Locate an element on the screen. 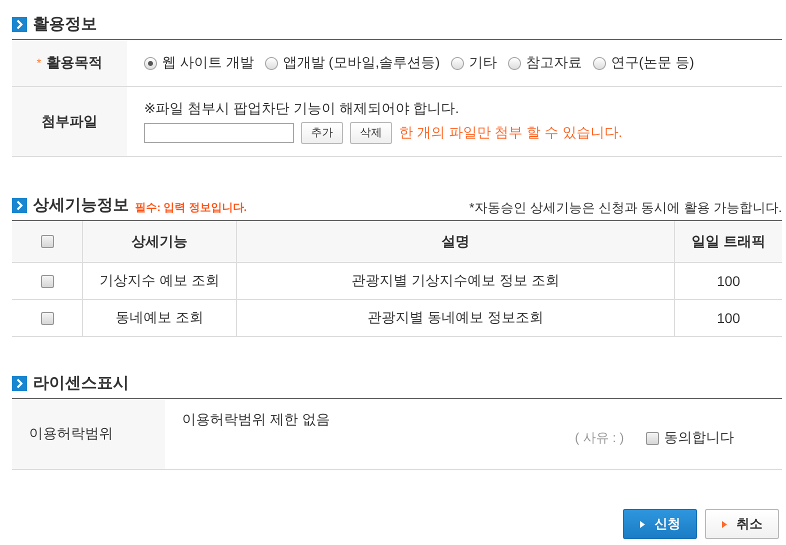  required-note: 필수: 입력 정보입니다. is located at coordinates (191, 207).